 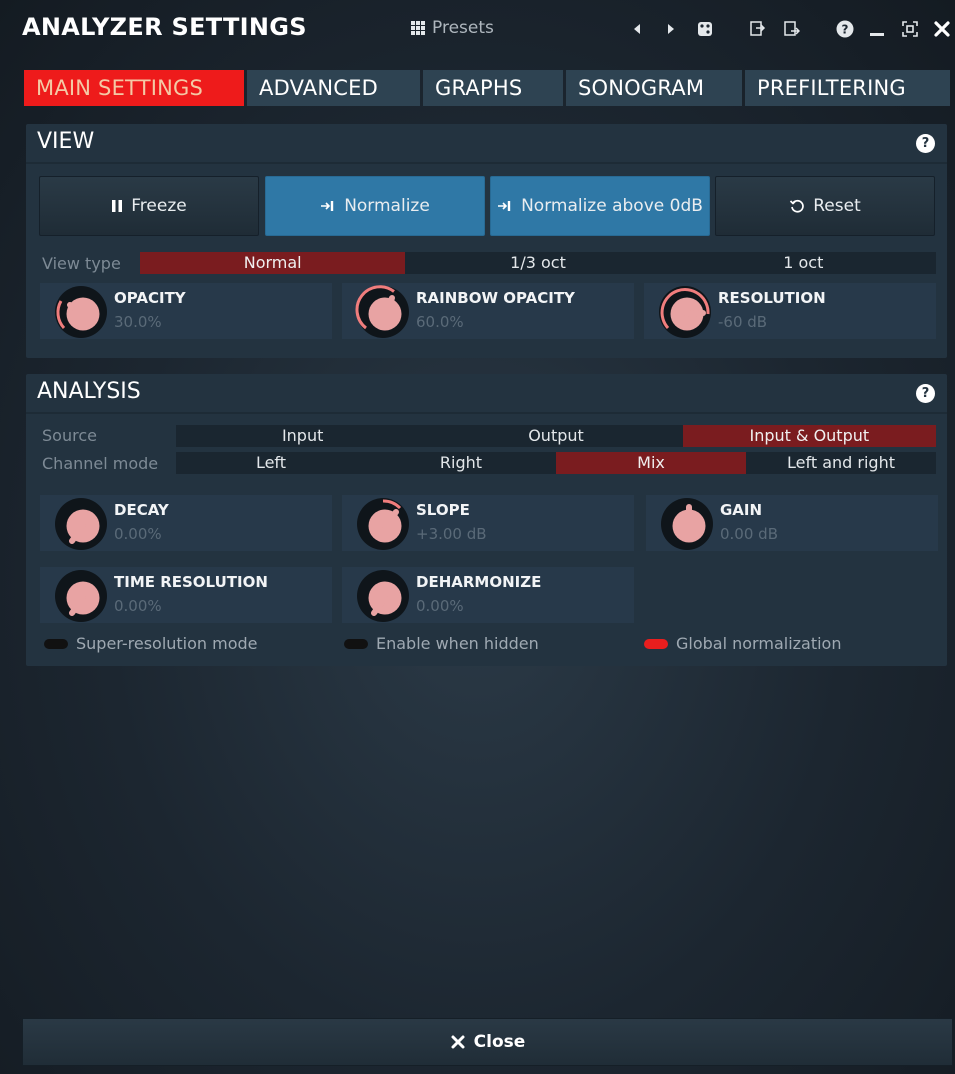 I want to click on view-title: VIEW, so click(x=66, y=141).